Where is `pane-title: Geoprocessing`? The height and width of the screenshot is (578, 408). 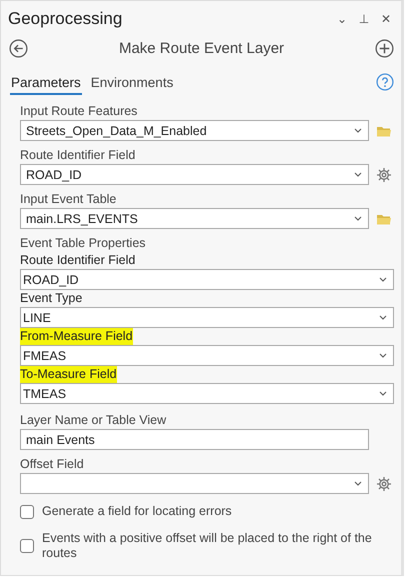
pane-title: Geoprocessing is located at coordinates (66, 19).